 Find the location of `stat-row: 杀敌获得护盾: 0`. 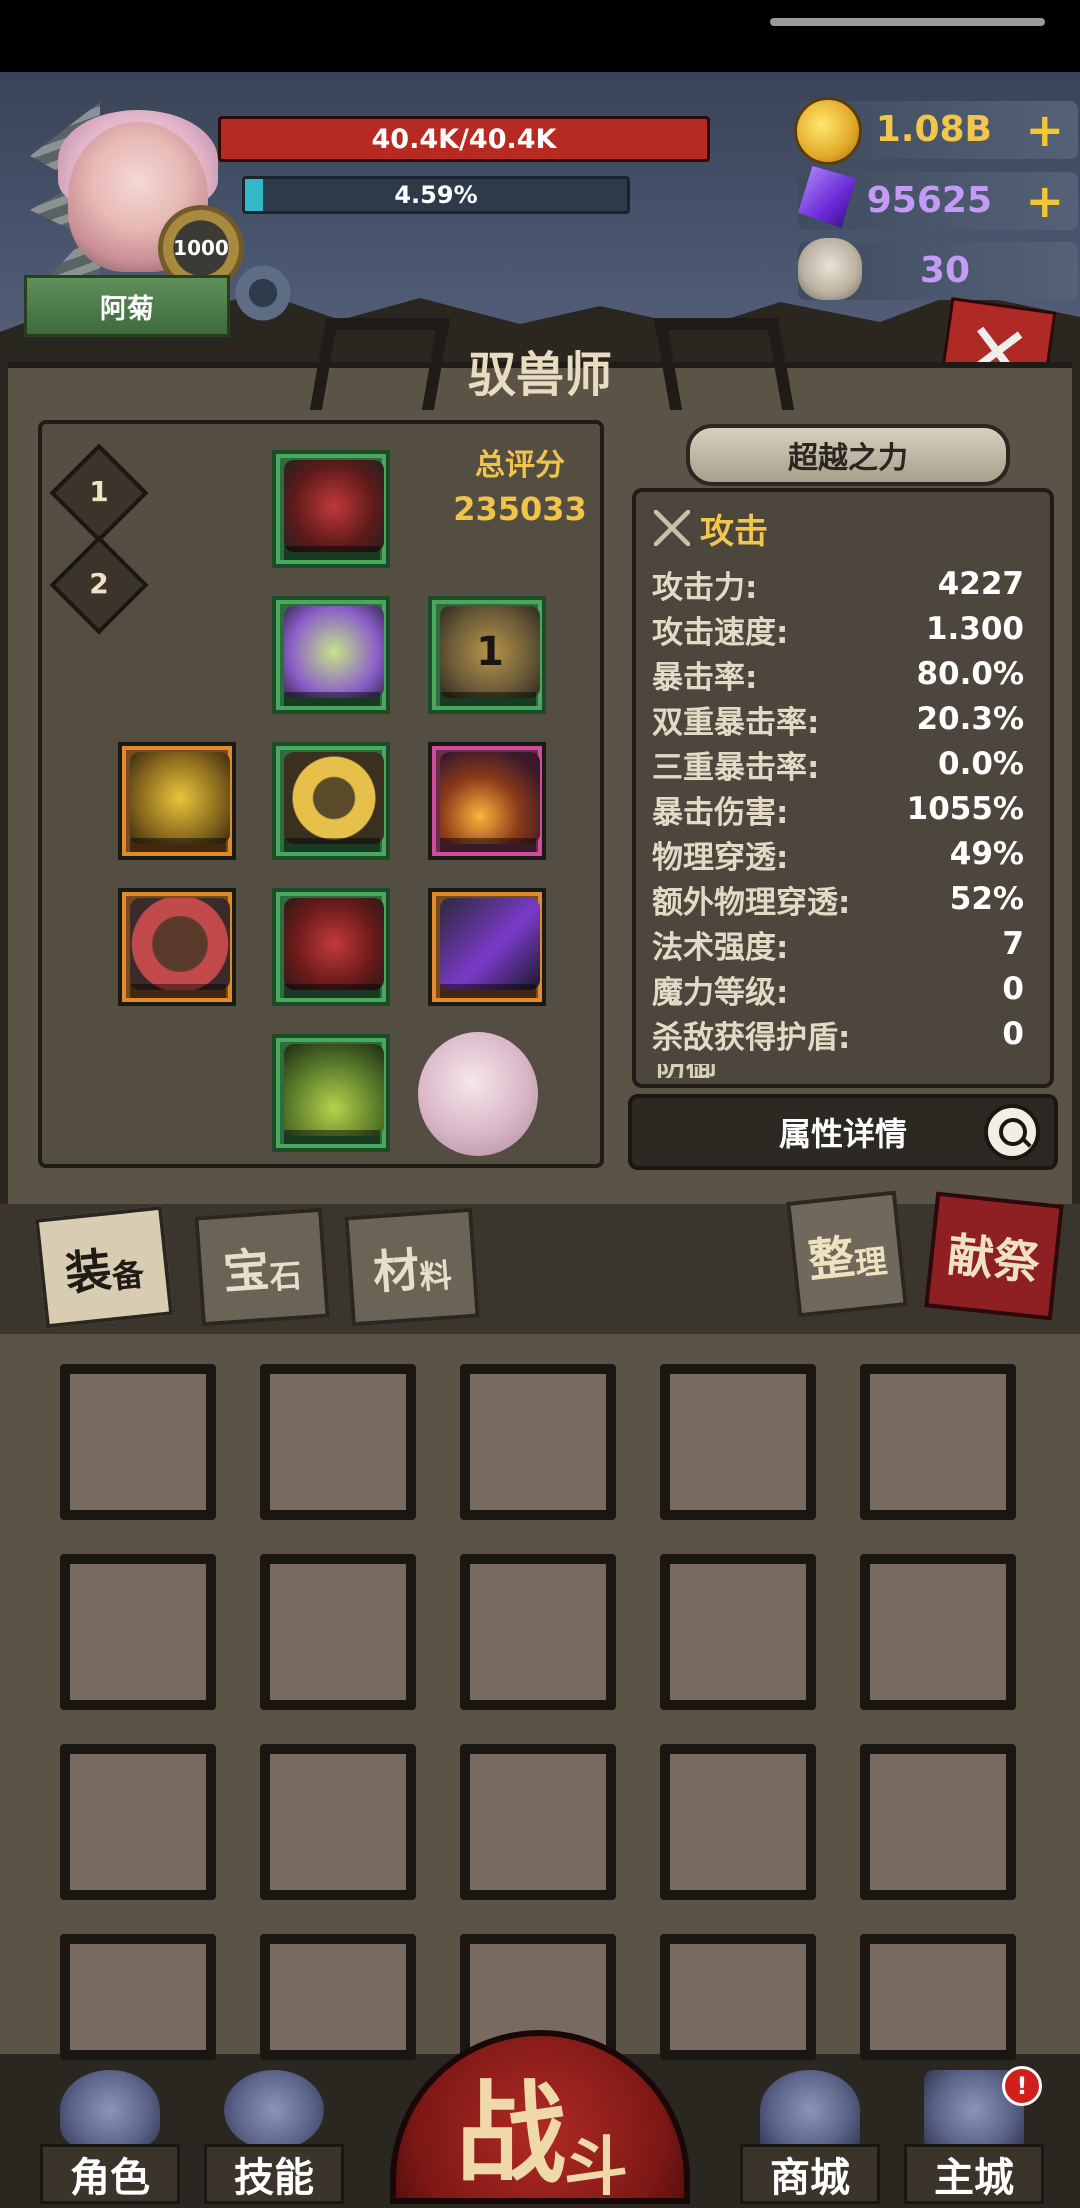

stat-row: 杀敌获得护盾: 0 is located at coordinates (838, 1034).